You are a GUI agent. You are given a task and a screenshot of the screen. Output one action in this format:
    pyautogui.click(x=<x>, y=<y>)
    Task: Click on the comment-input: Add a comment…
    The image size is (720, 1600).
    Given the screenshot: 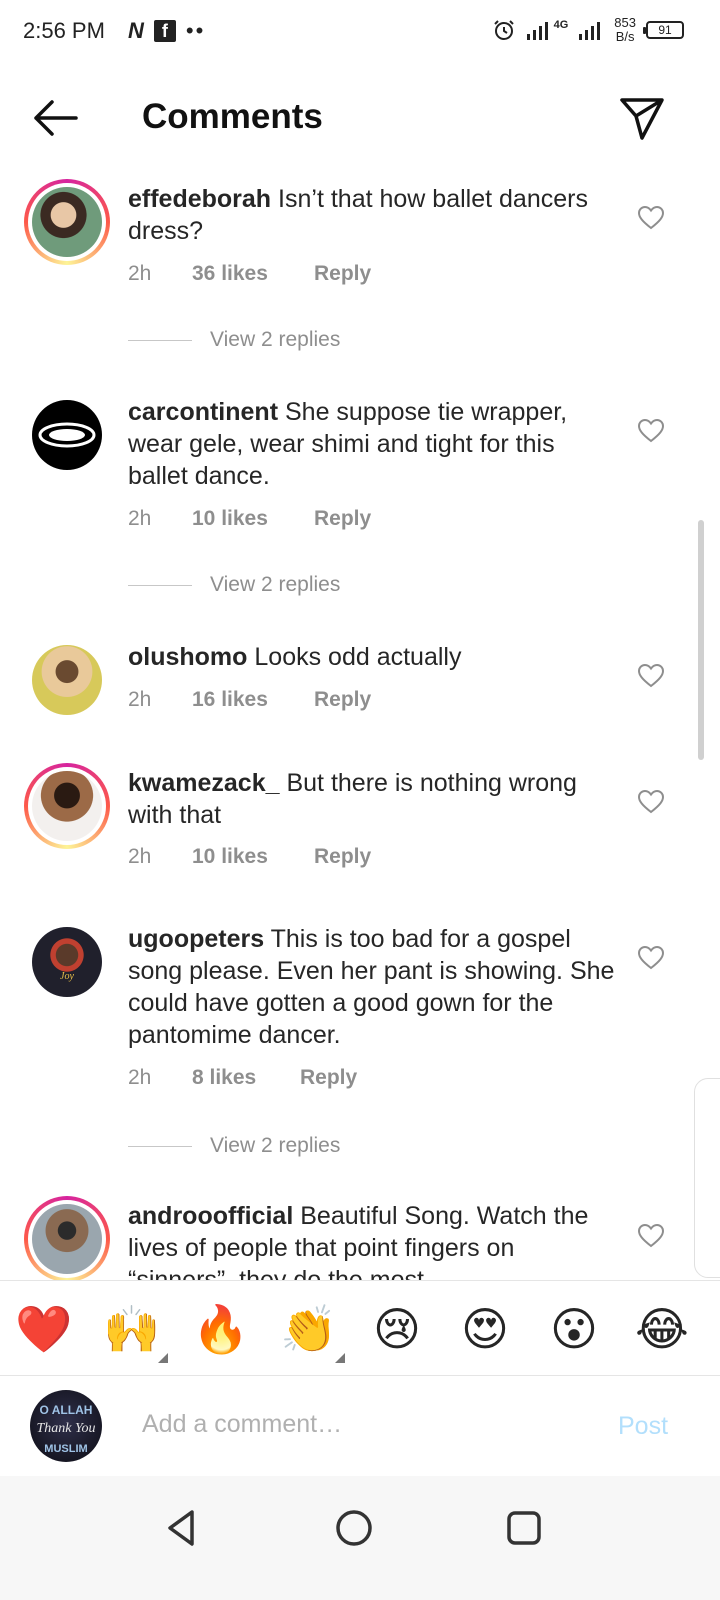 What is the action you would take?
    pyautogui.click(x=242, y=1424)
    